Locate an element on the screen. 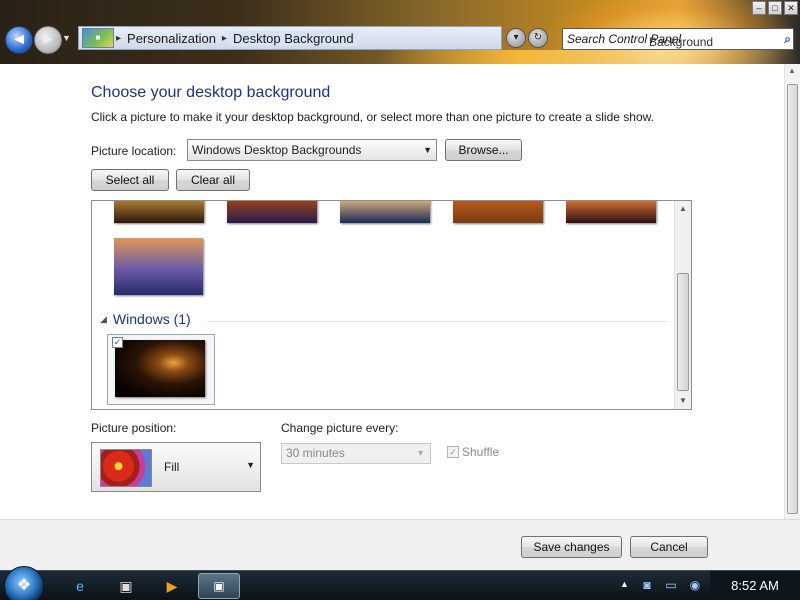  selected-wallpaper-tile: ✓ is located at coordinates (161, 369).